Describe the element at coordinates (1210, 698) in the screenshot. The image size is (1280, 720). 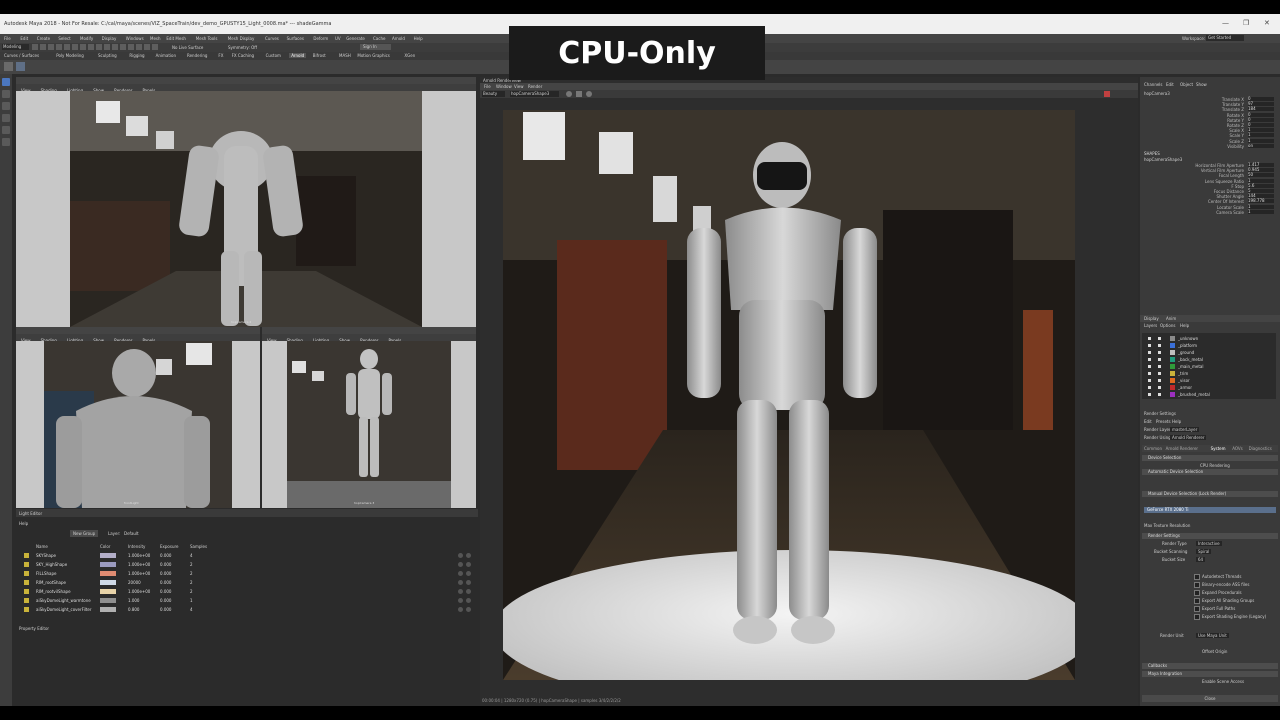
I see `render-settings-close-button: Close` at that location.